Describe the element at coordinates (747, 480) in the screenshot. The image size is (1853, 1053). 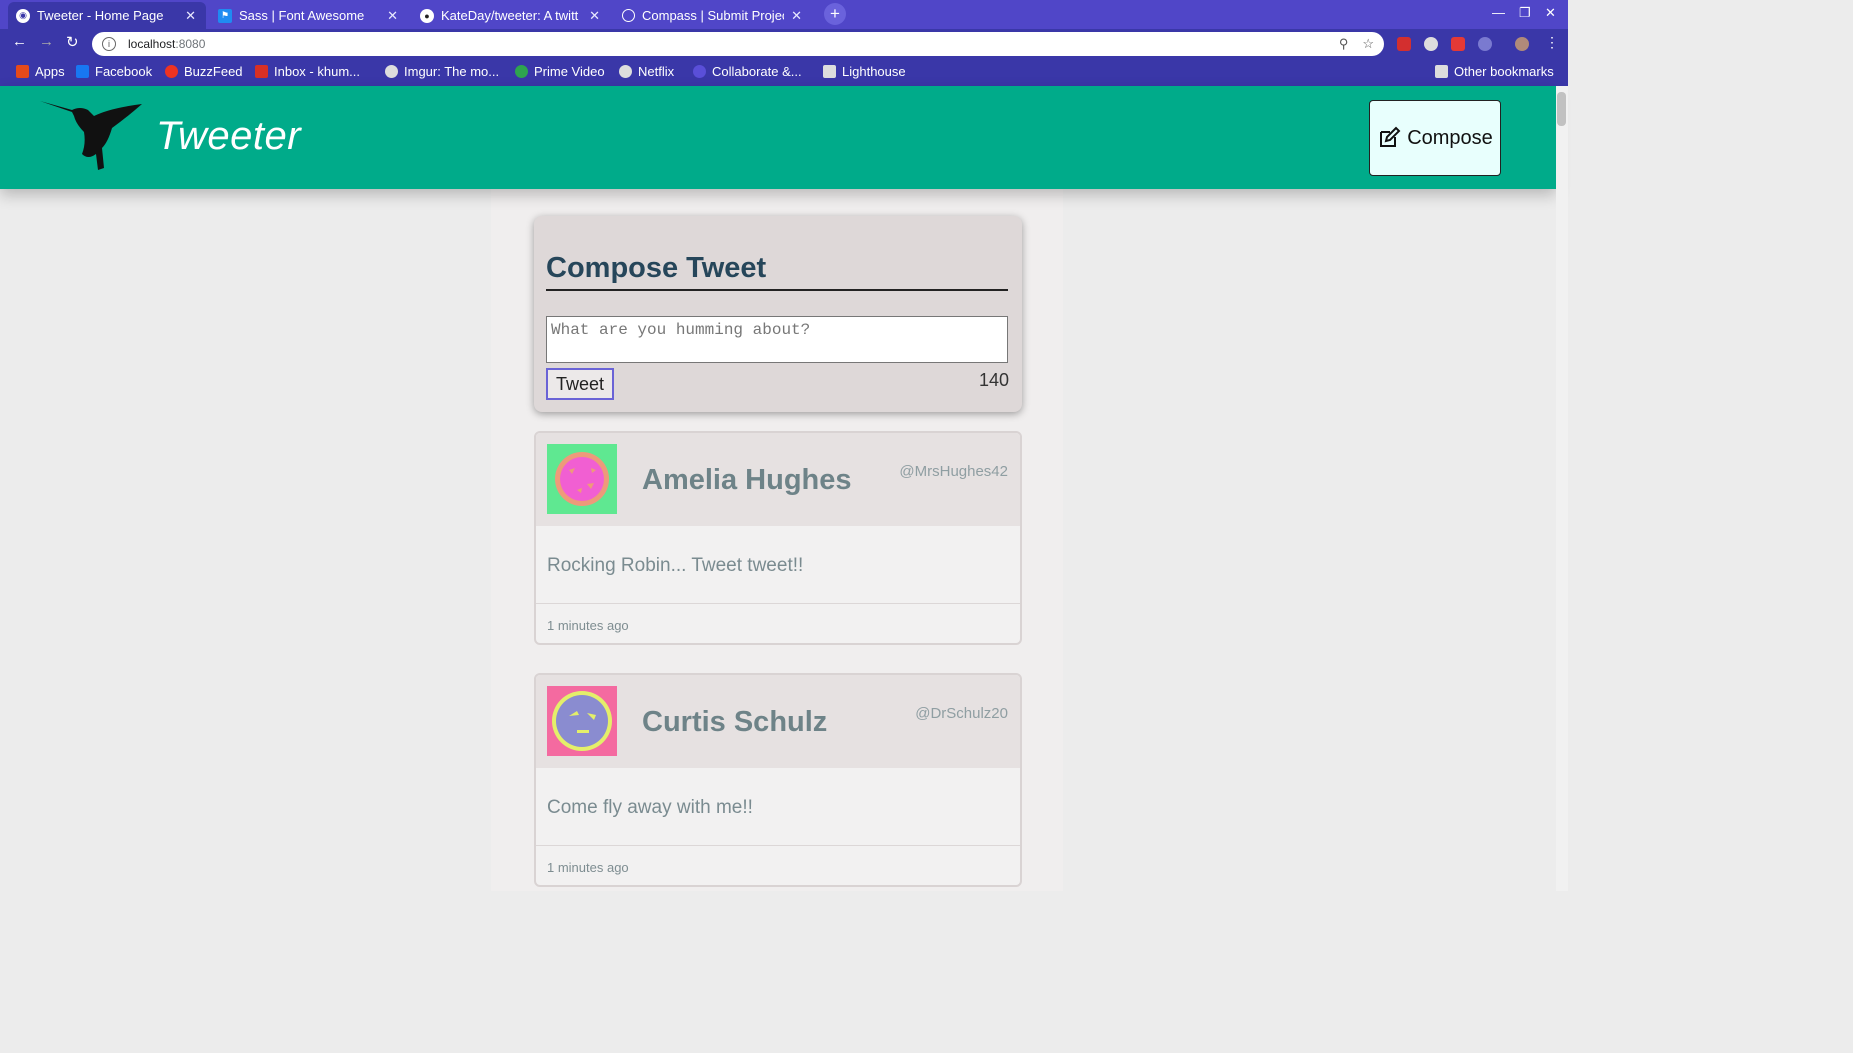
I see `tweet-author-name: Amelia Hughes` at that location.